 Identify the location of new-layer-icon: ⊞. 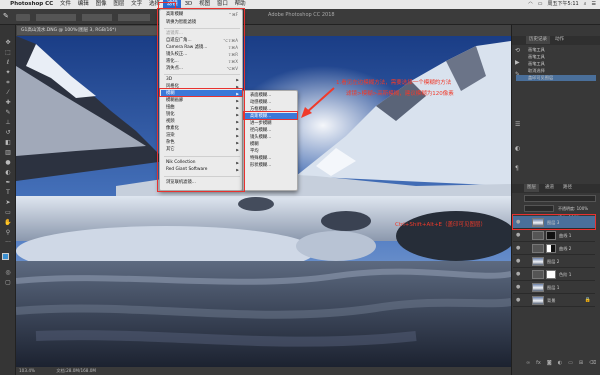
(581, 364).